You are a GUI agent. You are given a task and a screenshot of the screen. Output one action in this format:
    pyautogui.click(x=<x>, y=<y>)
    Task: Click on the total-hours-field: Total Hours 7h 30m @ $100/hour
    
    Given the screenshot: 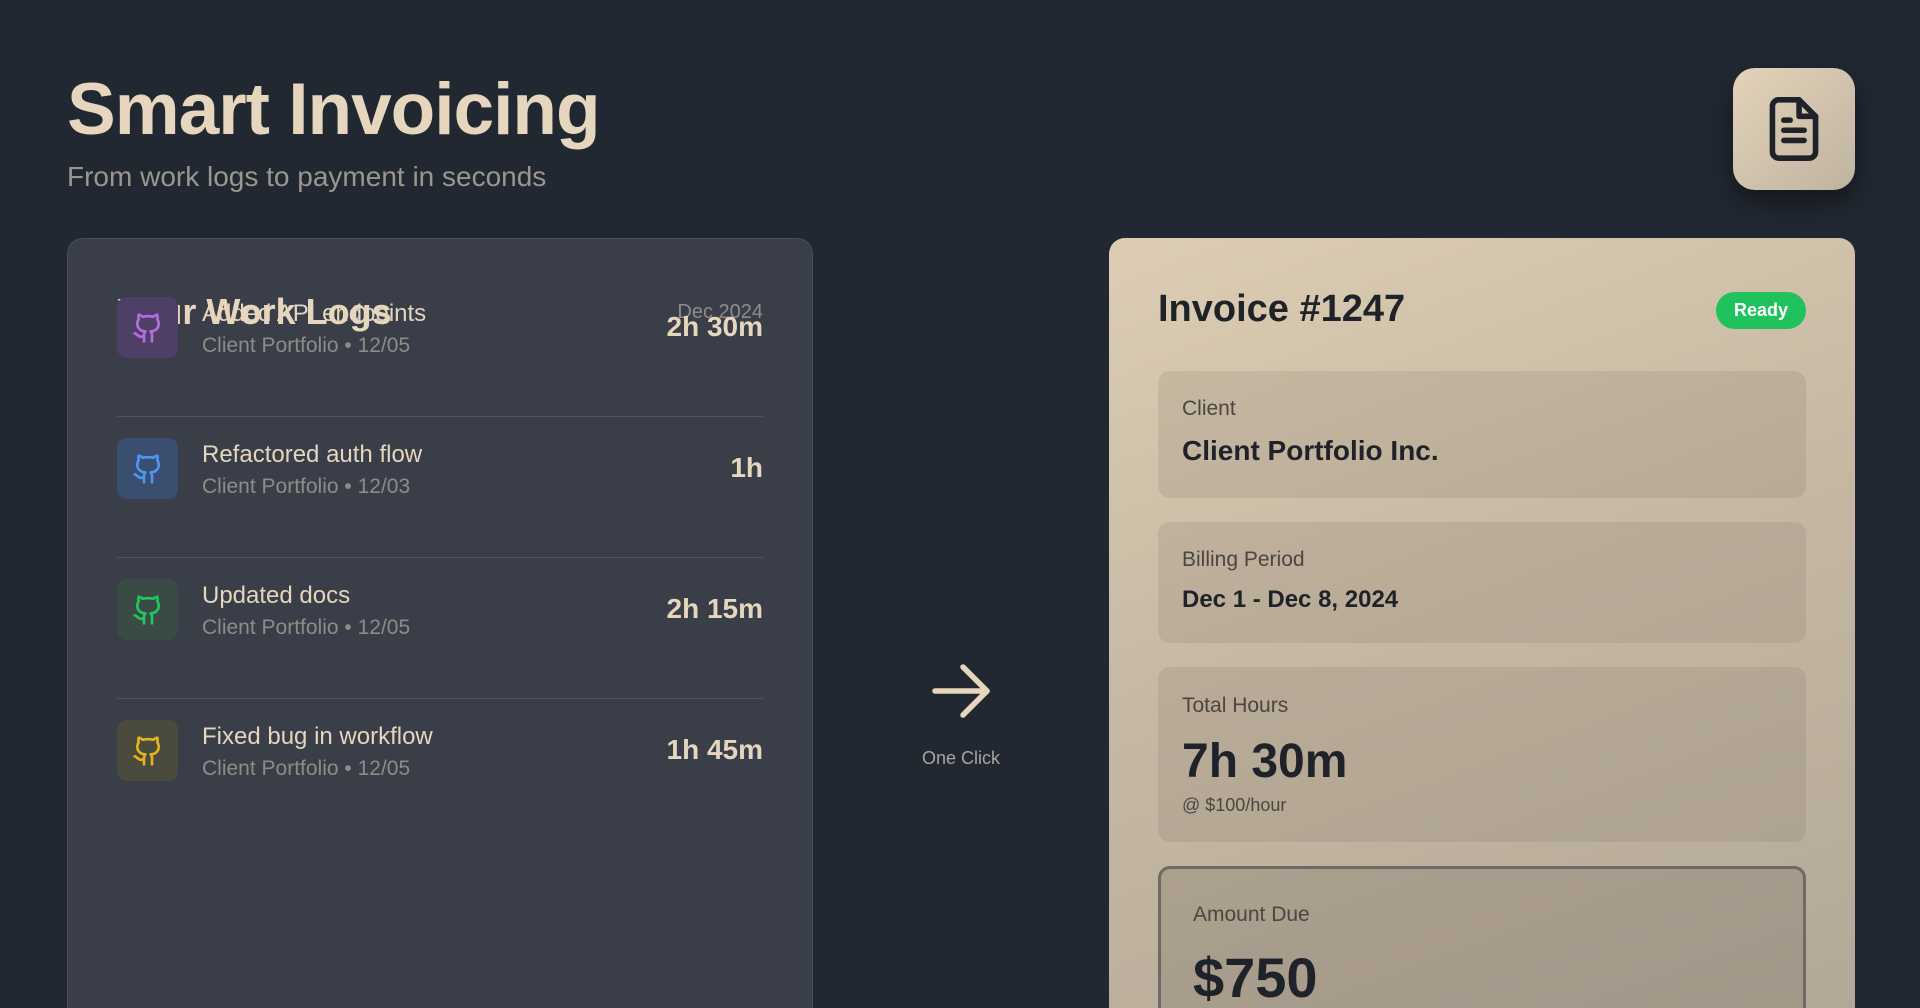 What is the action you would take?
    pyautogui.click(x=1482, y=754)
    